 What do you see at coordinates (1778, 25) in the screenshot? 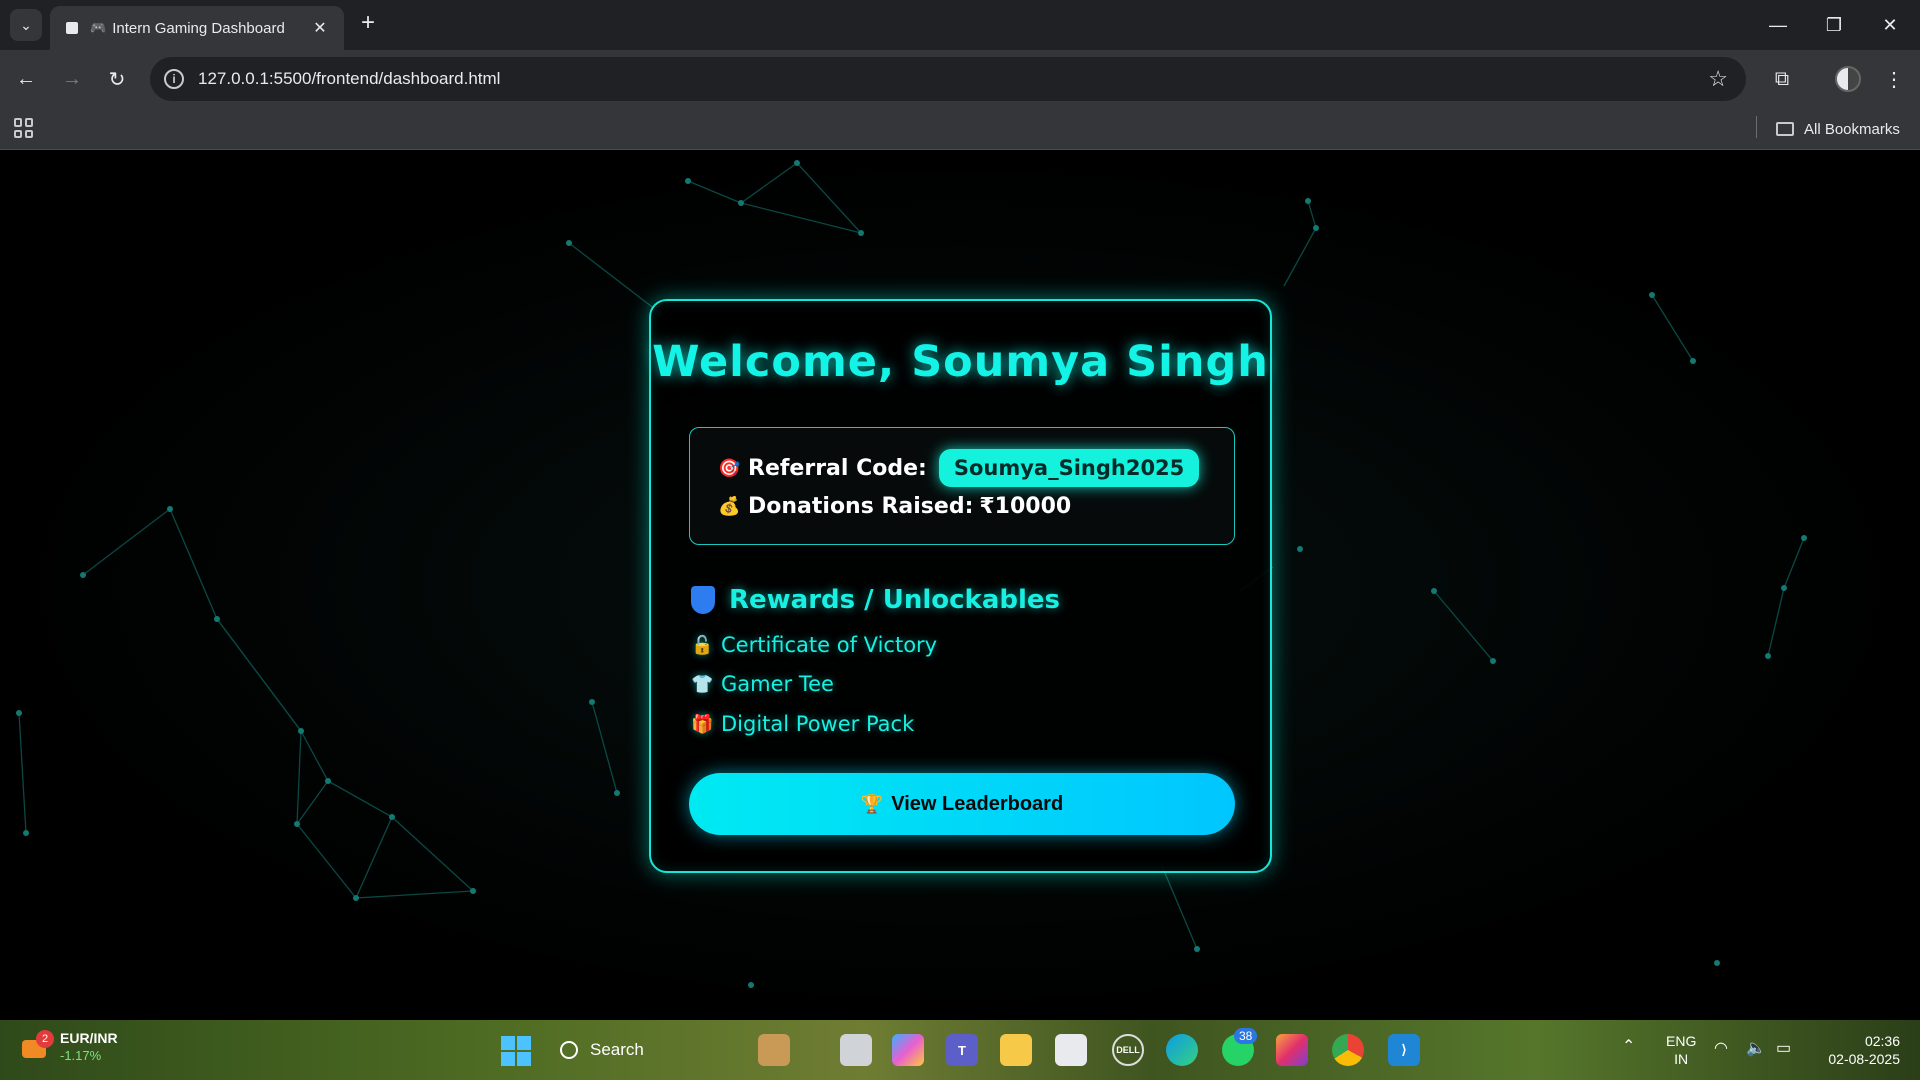
I see `minimize-button: —` at bounding box center [1778, 25].